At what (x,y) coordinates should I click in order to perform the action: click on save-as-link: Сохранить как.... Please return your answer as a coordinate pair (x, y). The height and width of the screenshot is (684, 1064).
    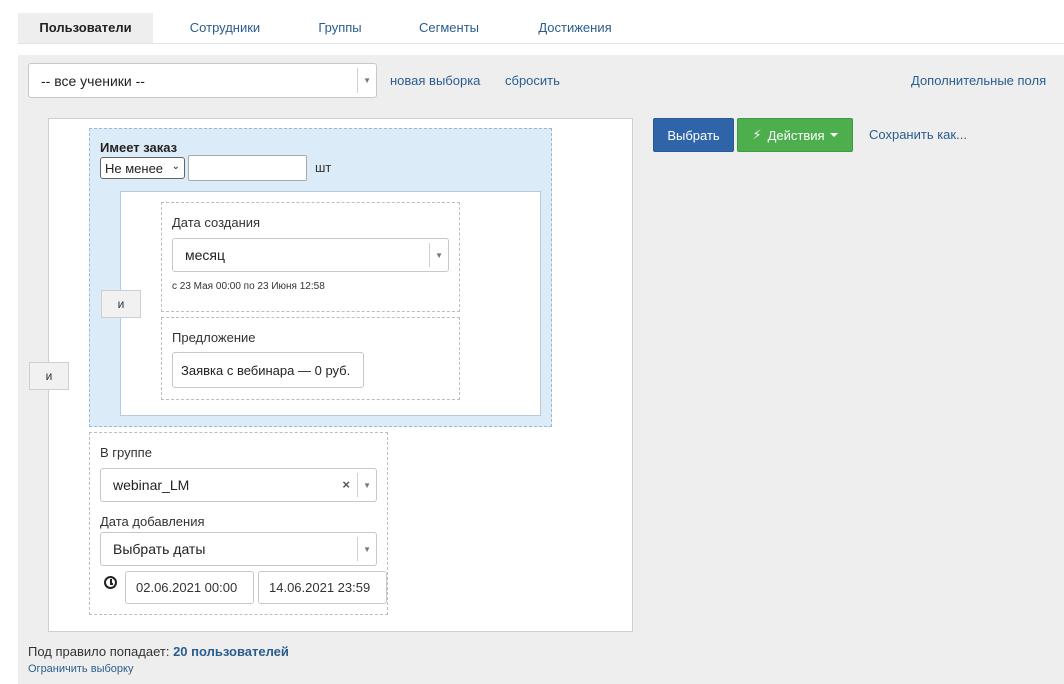
    Looking at the image, I should click on (918, 134).